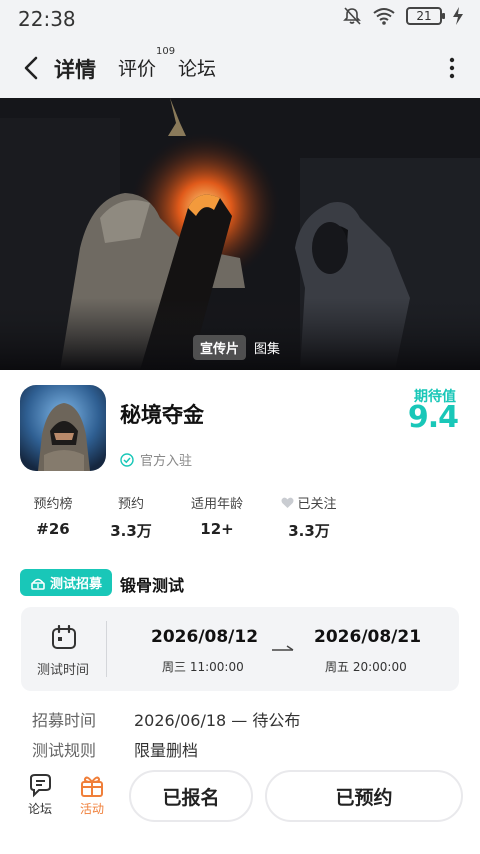 The image size is (480, 854). I want to click on top-nav: 详情 评价 109 论坛, so click(240, 68).